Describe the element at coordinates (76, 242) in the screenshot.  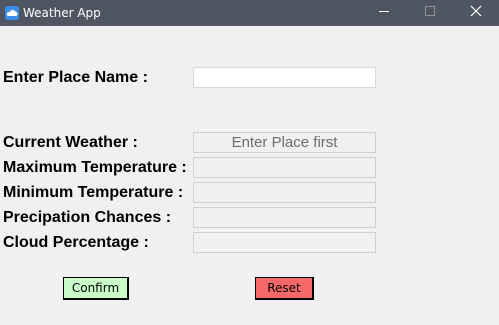
I see `cloud-percentage-label: Cloud Percentage :` at that location.